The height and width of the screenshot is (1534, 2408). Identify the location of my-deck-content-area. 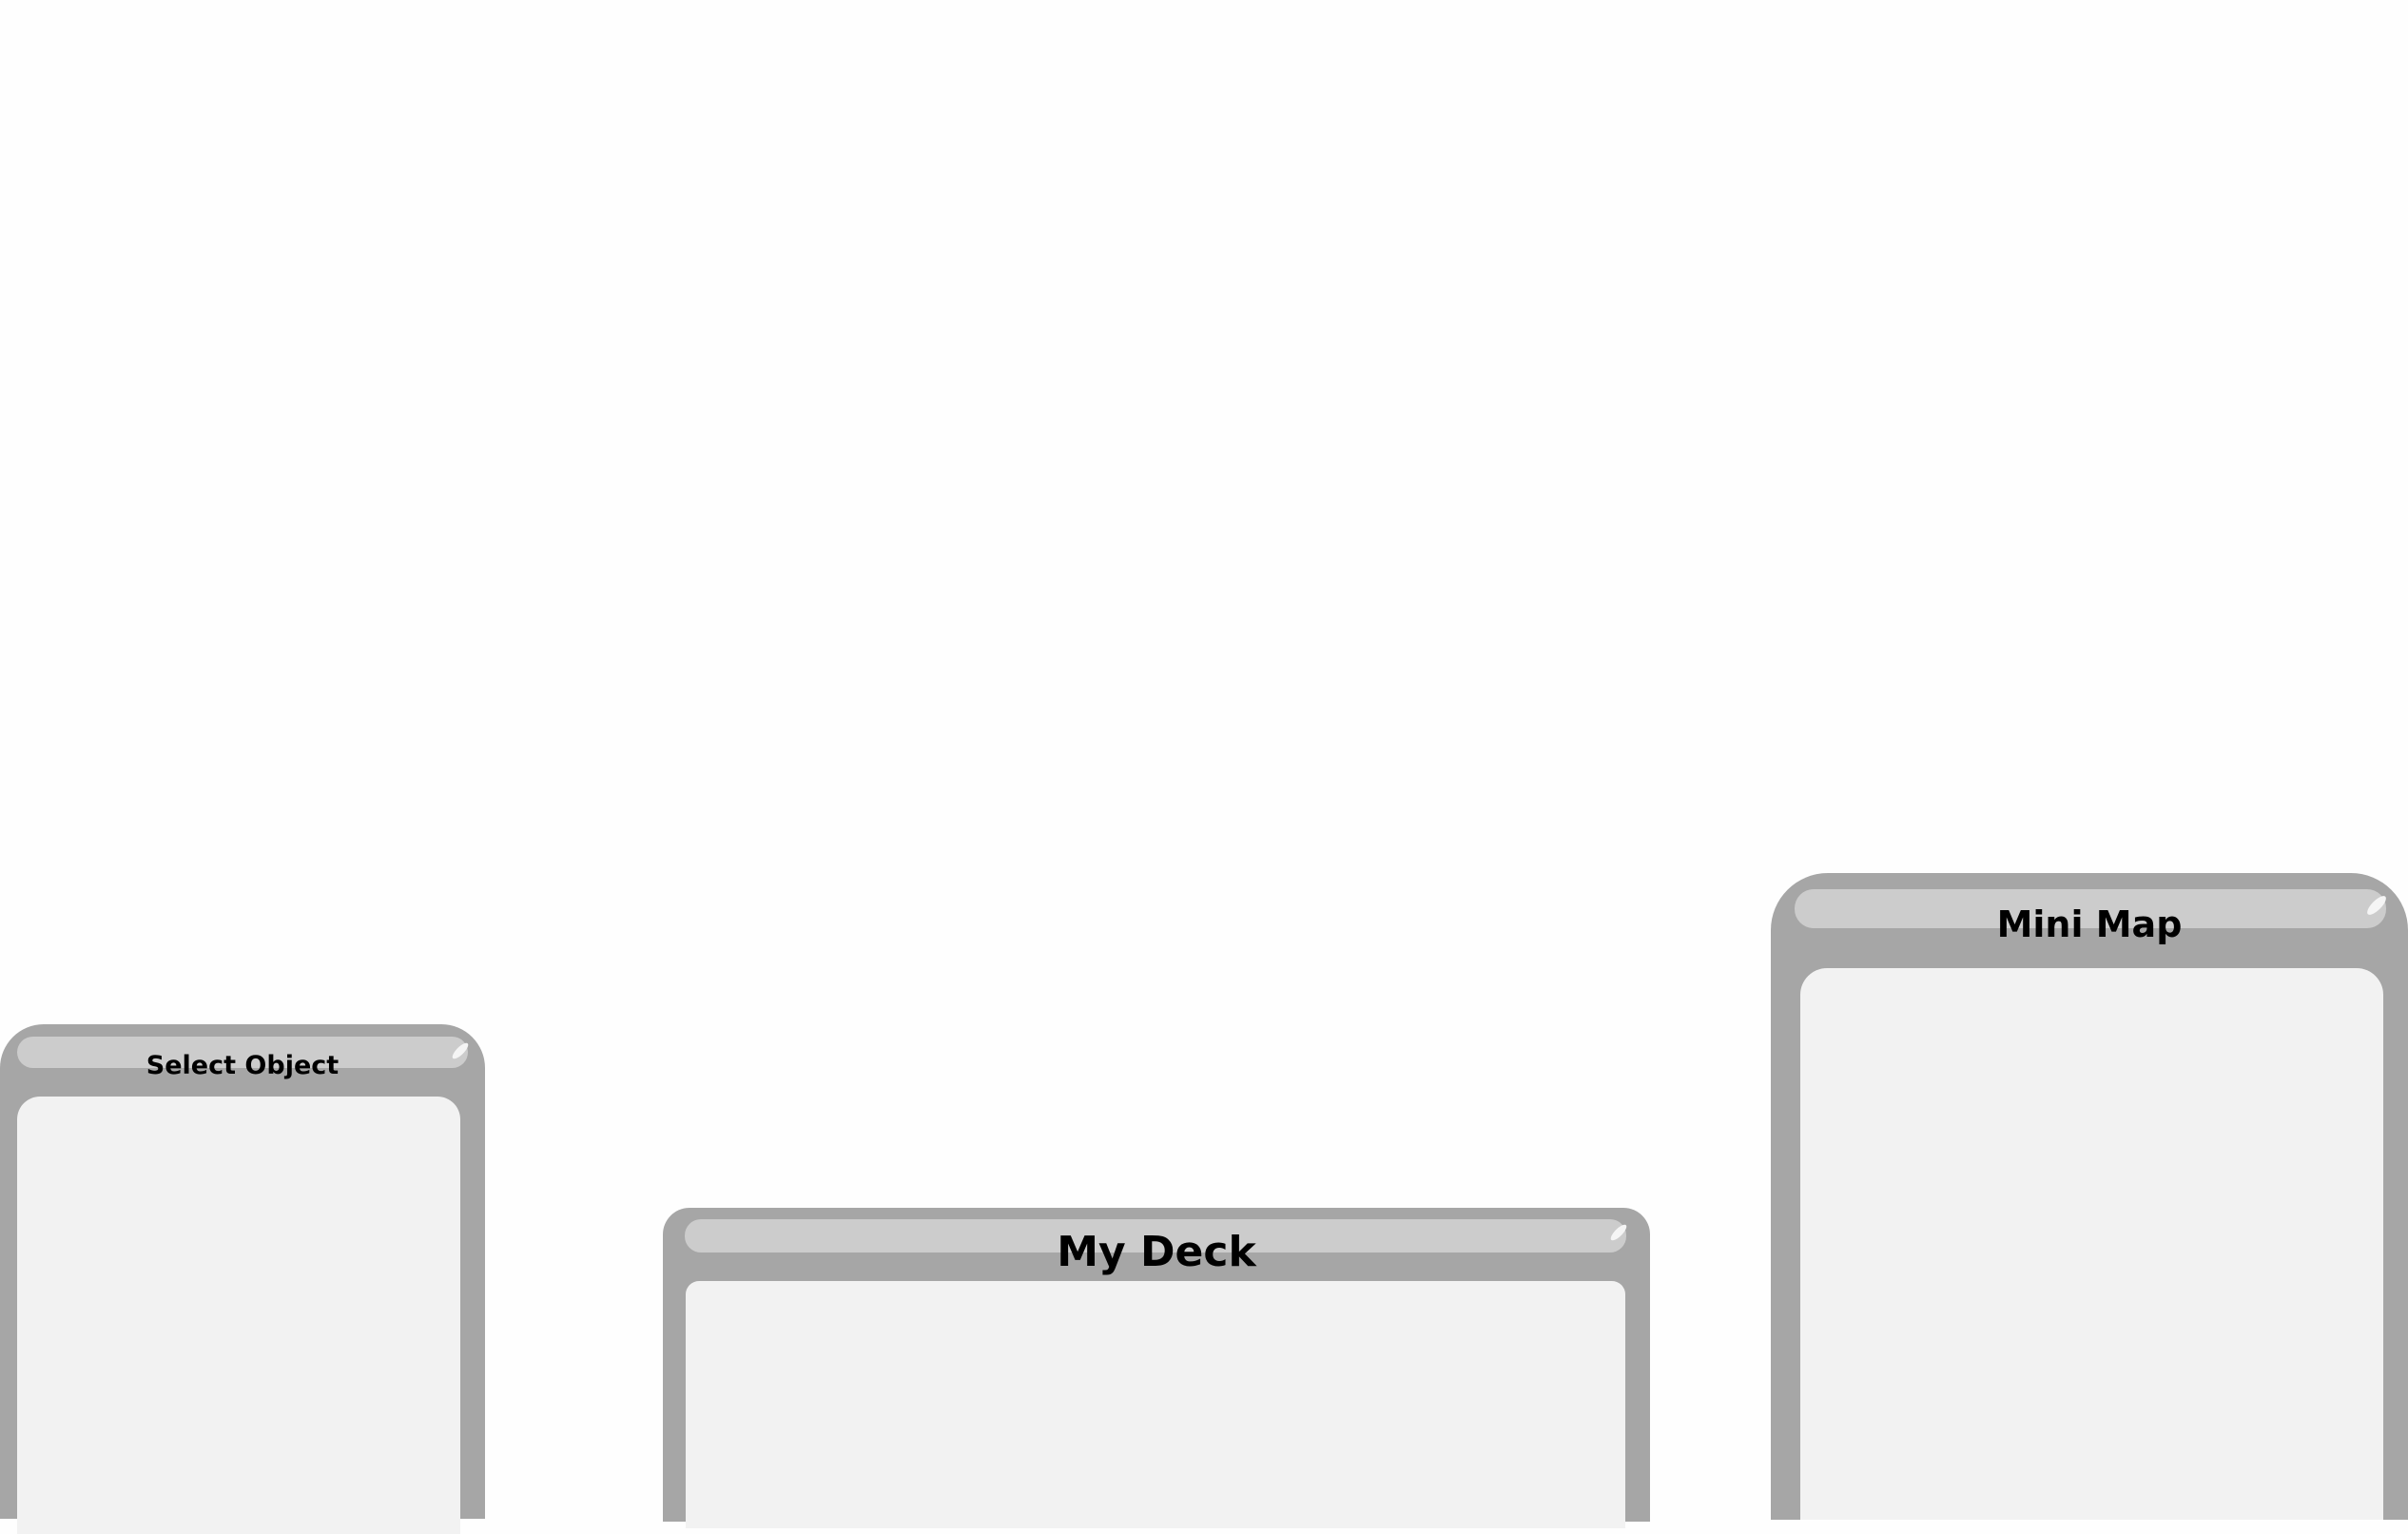
(1156, 1404).